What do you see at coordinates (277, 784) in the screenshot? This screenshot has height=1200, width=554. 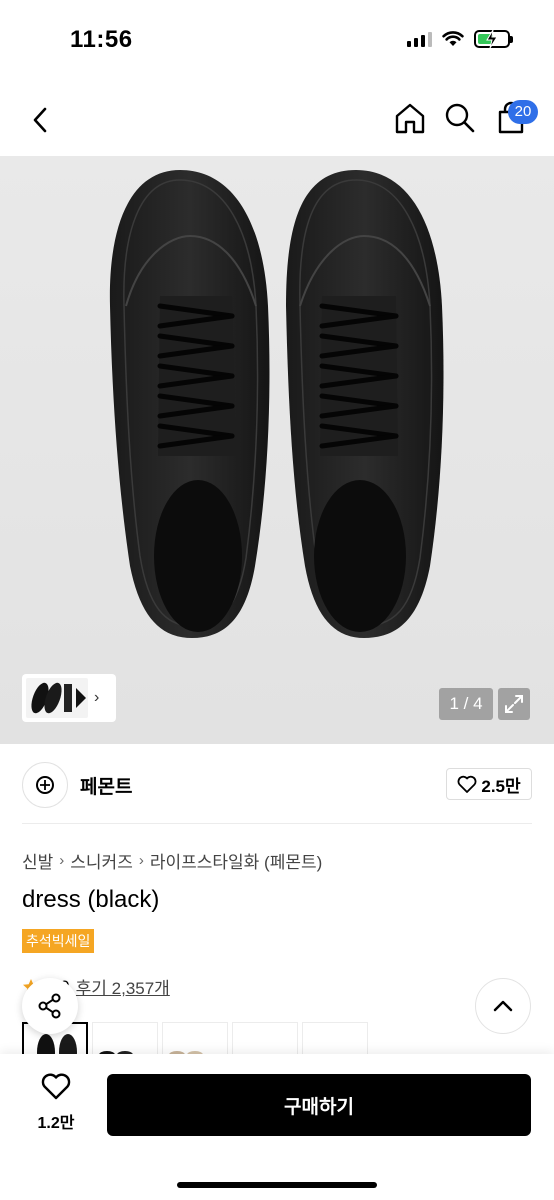 I see `brand-row: 페몬트 2.5만` at bounding box center [277, 784].